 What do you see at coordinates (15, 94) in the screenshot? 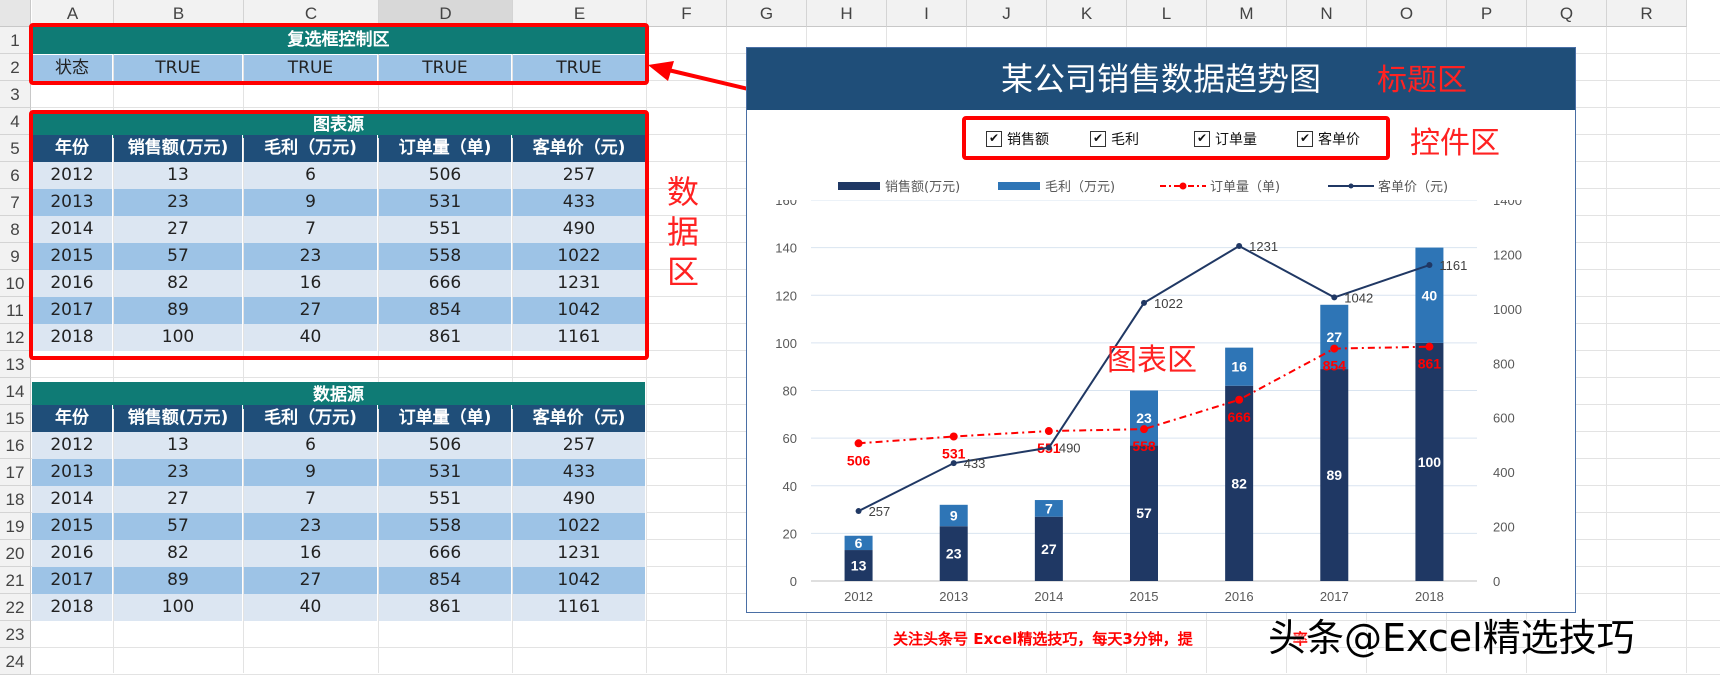
I see `row-header: 3` at bounding box center [15, 94].